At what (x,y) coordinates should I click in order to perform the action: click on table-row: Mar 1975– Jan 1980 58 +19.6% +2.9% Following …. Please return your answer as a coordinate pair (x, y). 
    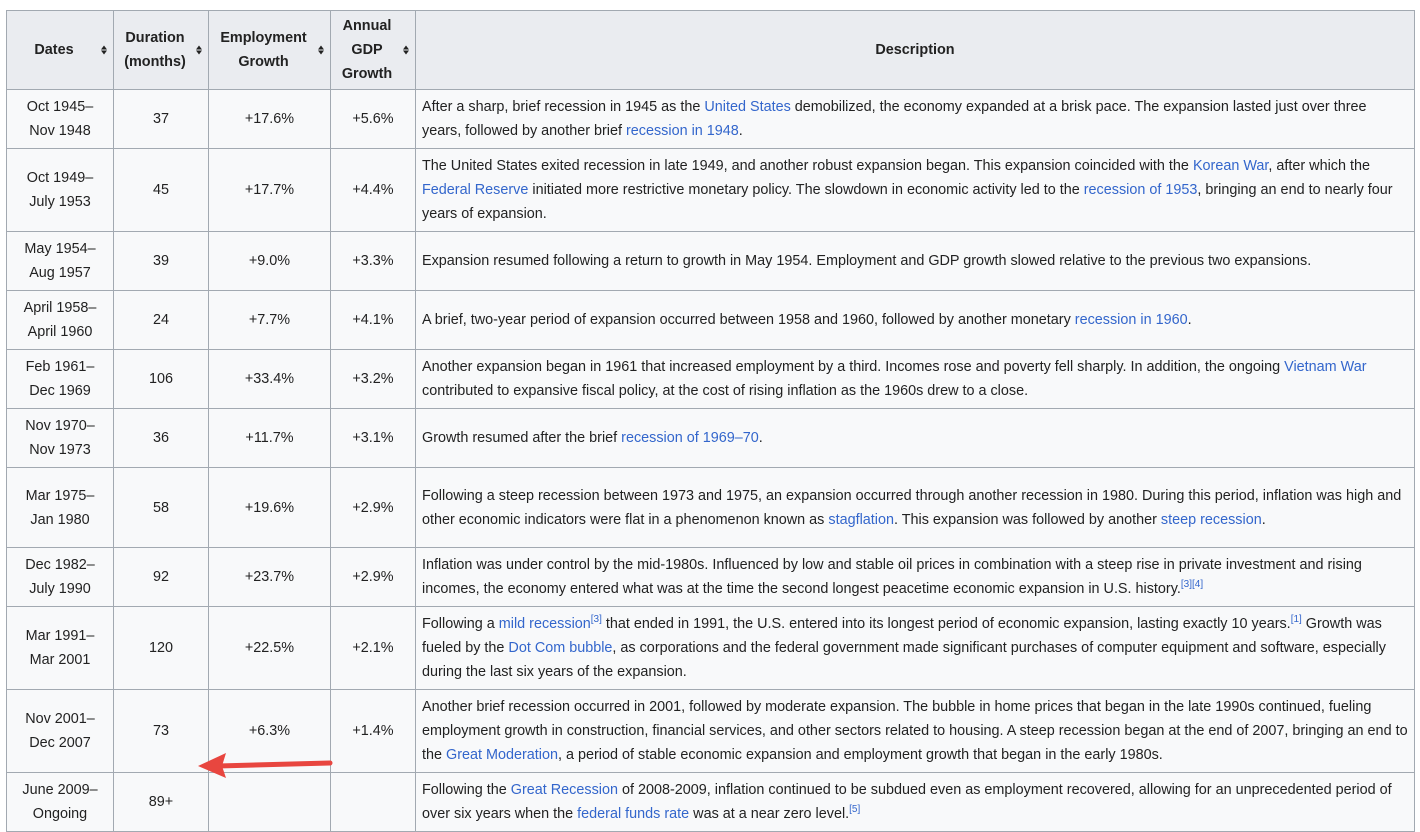
    Looking at the image, I should click on (710, 507).